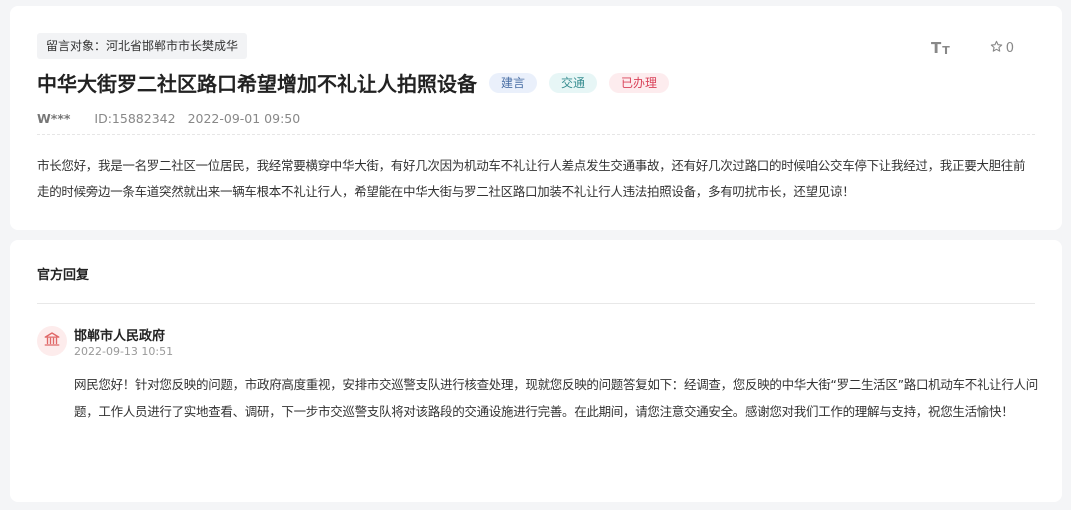 The width and height of the screenshot is (1071, 510). Describe the element at coordinates (63, 275) in the screenshot. I see `reply-heading: 官方回复` at that location.